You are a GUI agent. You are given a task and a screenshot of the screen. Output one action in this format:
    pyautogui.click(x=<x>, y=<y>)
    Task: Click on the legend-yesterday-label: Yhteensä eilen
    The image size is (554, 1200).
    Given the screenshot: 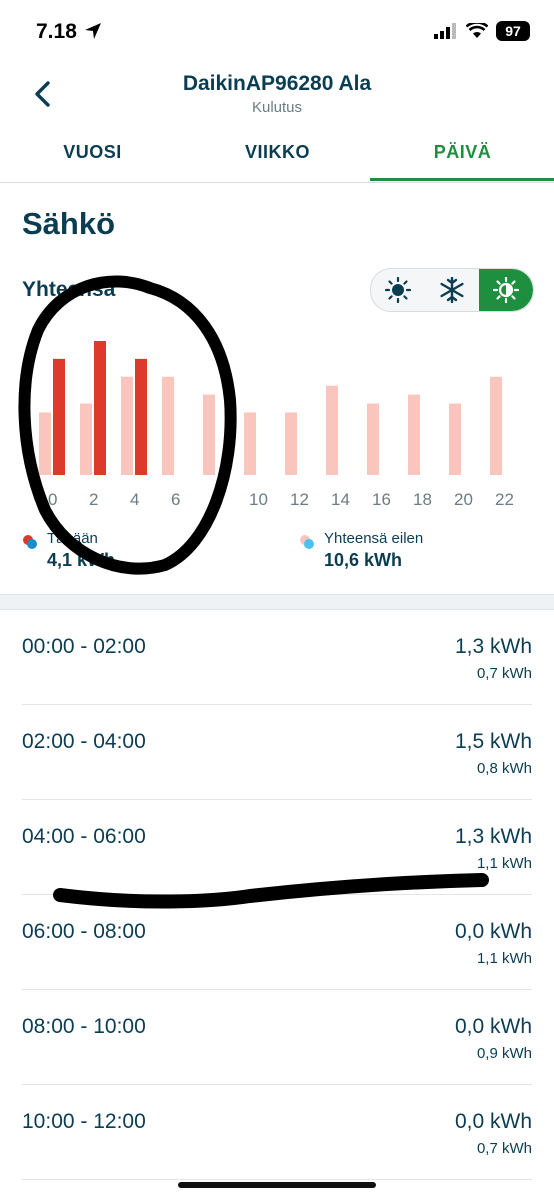 What is the action you would take?
    pyautogui.click(x=374, y=538)
    